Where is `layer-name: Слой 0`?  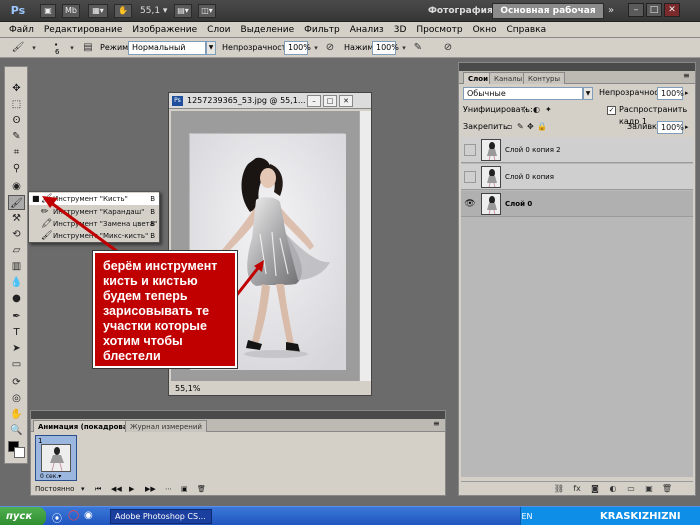
layer-name: Слой 0 is located at coordinates (519, 204).